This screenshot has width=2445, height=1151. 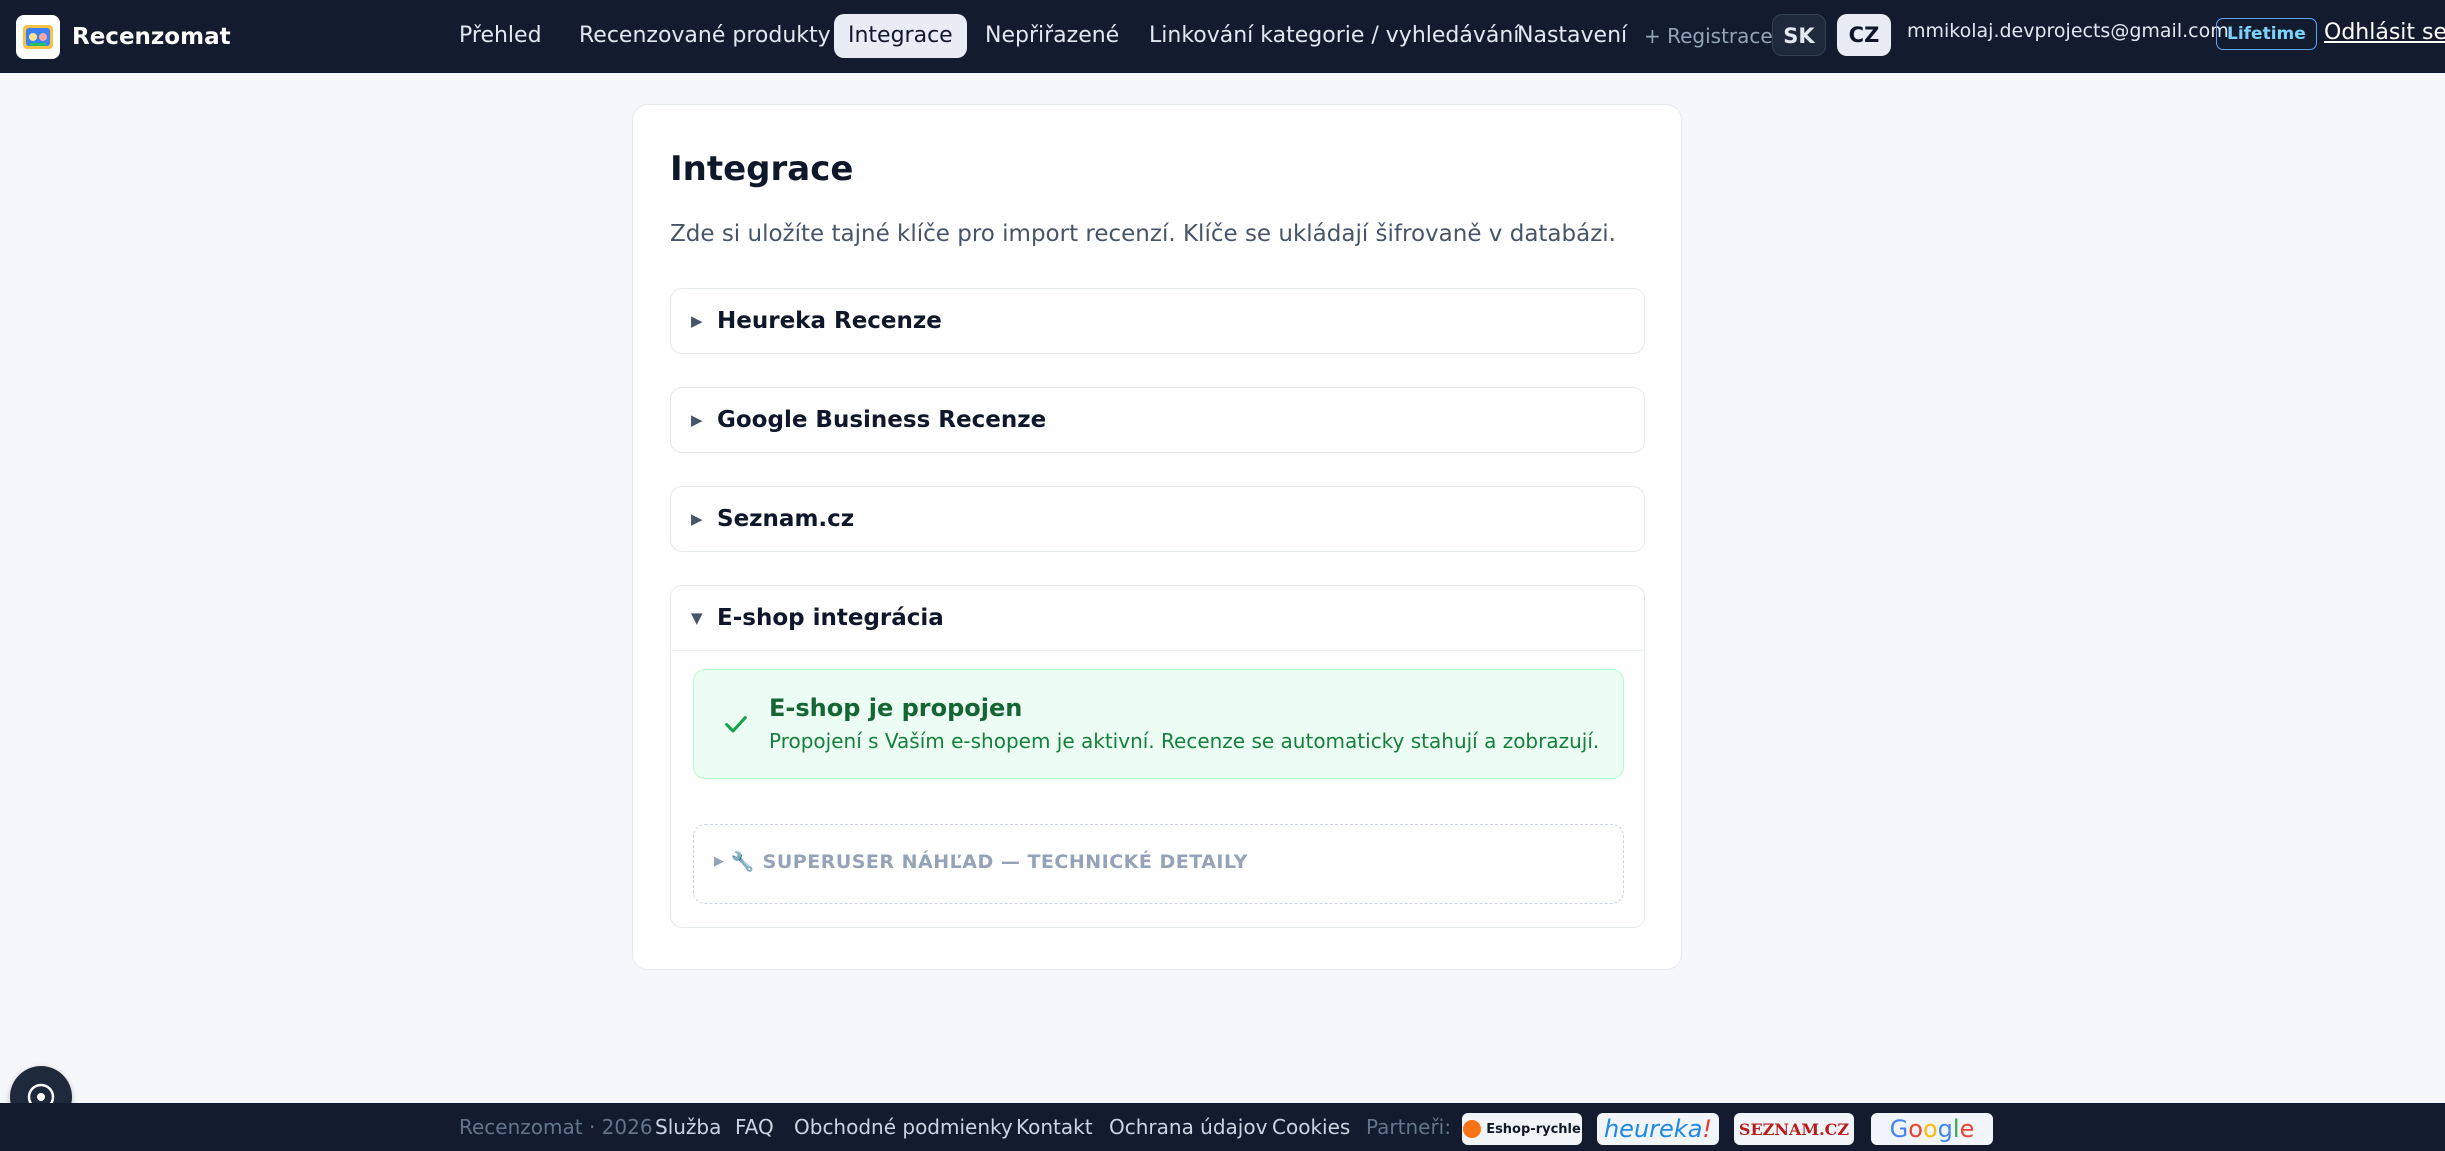 I want to click on partner-seznam-logo: SEZNAM.CZ, so click(x=1794, y=1129).